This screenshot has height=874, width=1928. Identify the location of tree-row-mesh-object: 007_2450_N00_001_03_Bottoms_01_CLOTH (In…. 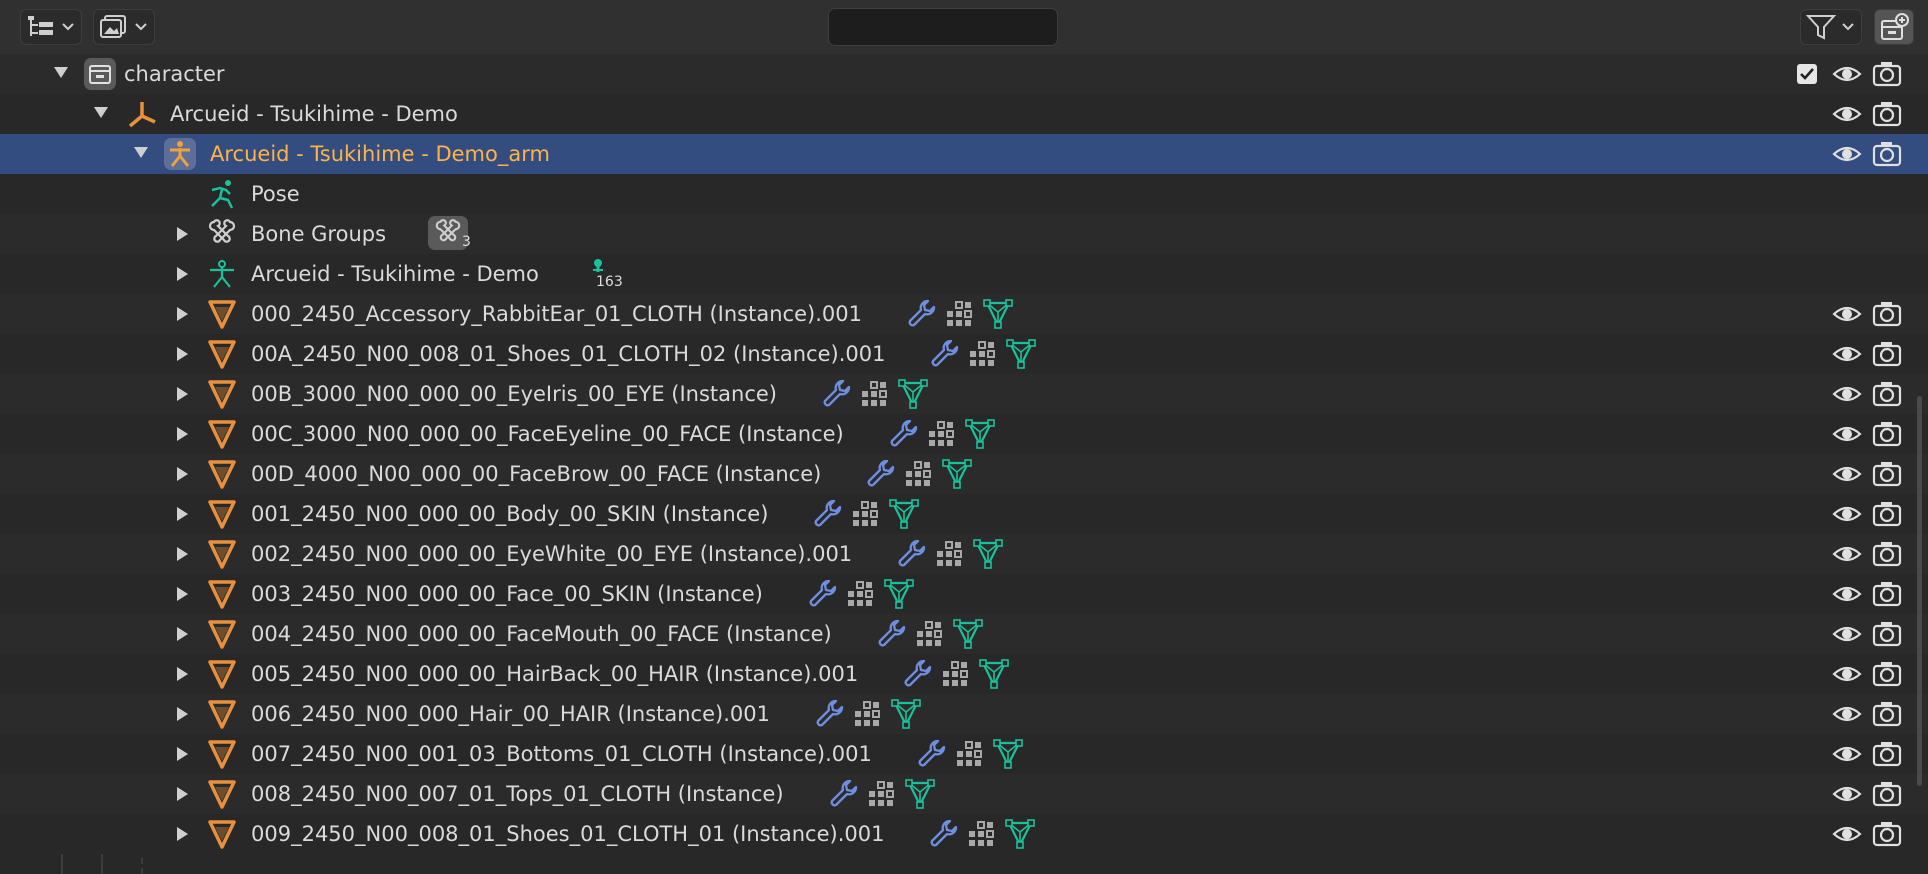
(964, 754).